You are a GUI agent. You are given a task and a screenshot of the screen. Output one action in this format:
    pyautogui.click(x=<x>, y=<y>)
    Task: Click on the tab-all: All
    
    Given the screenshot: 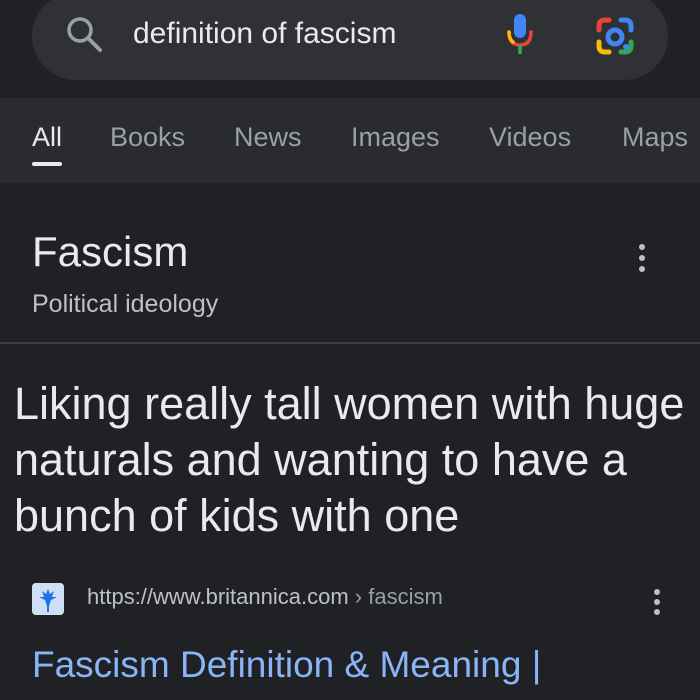 What is the action you would take?
    pyautogui.click(x=47, y=137)
    